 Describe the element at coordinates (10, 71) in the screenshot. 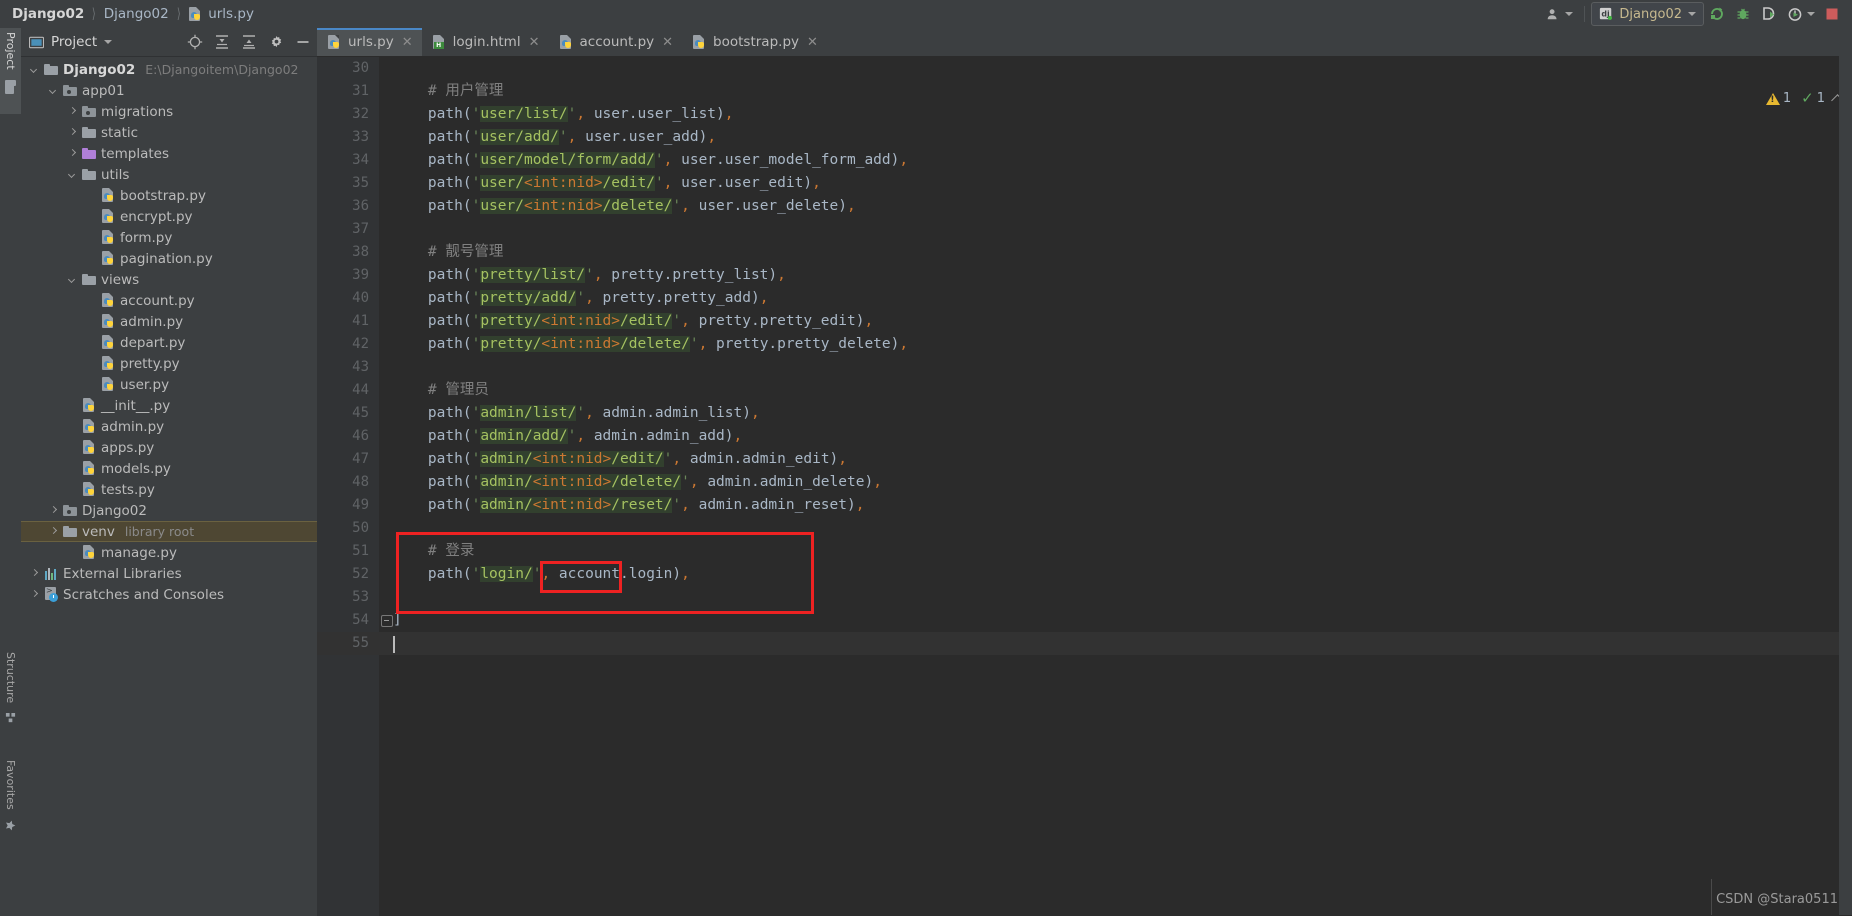

I see `tool-tab-project: Project` at that location.